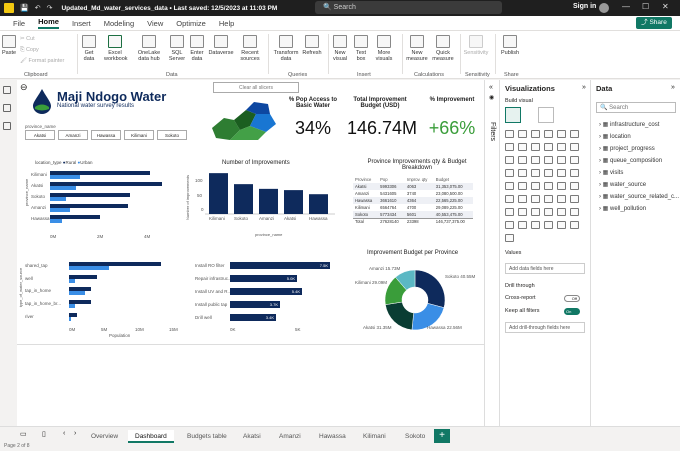  What do you see at coordinates (149, 48) in the screenshot?
I see `onelake-button: OneLake data hub` at bounding box center [149, 48].